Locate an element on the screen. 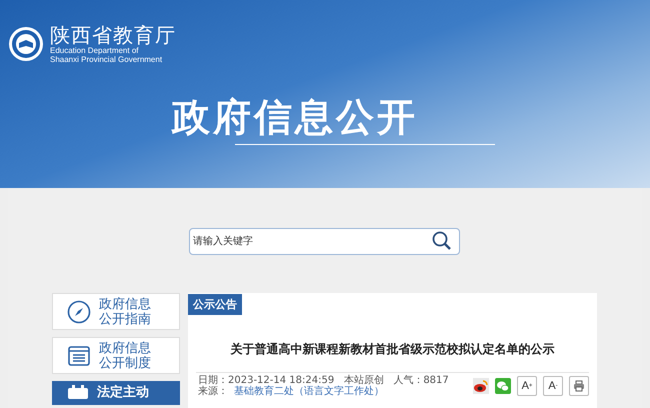 Image resolution: width=650 pixels, height=408 pixels. calendar-icon is located at coordinates (78, 392).